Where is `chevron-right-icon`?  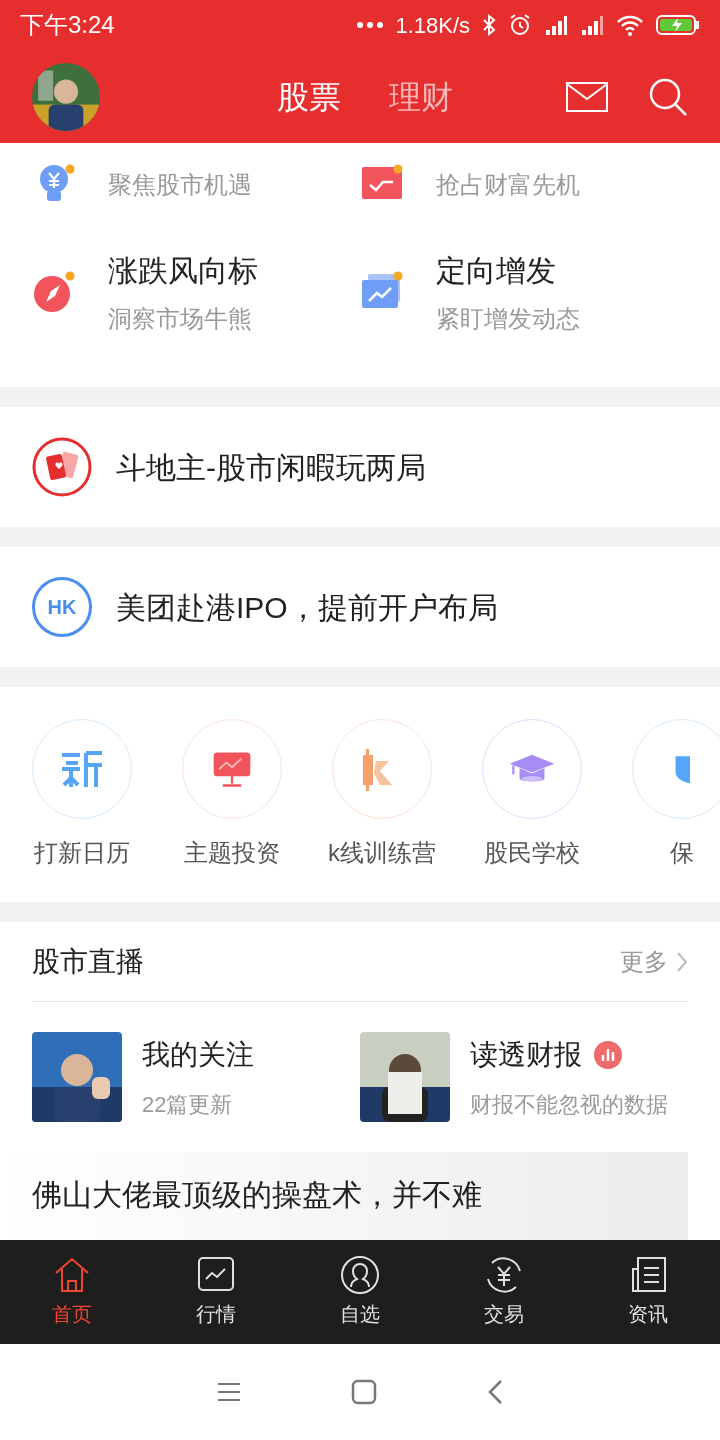 chevron-right-icon is located at coordinates (682, 961).